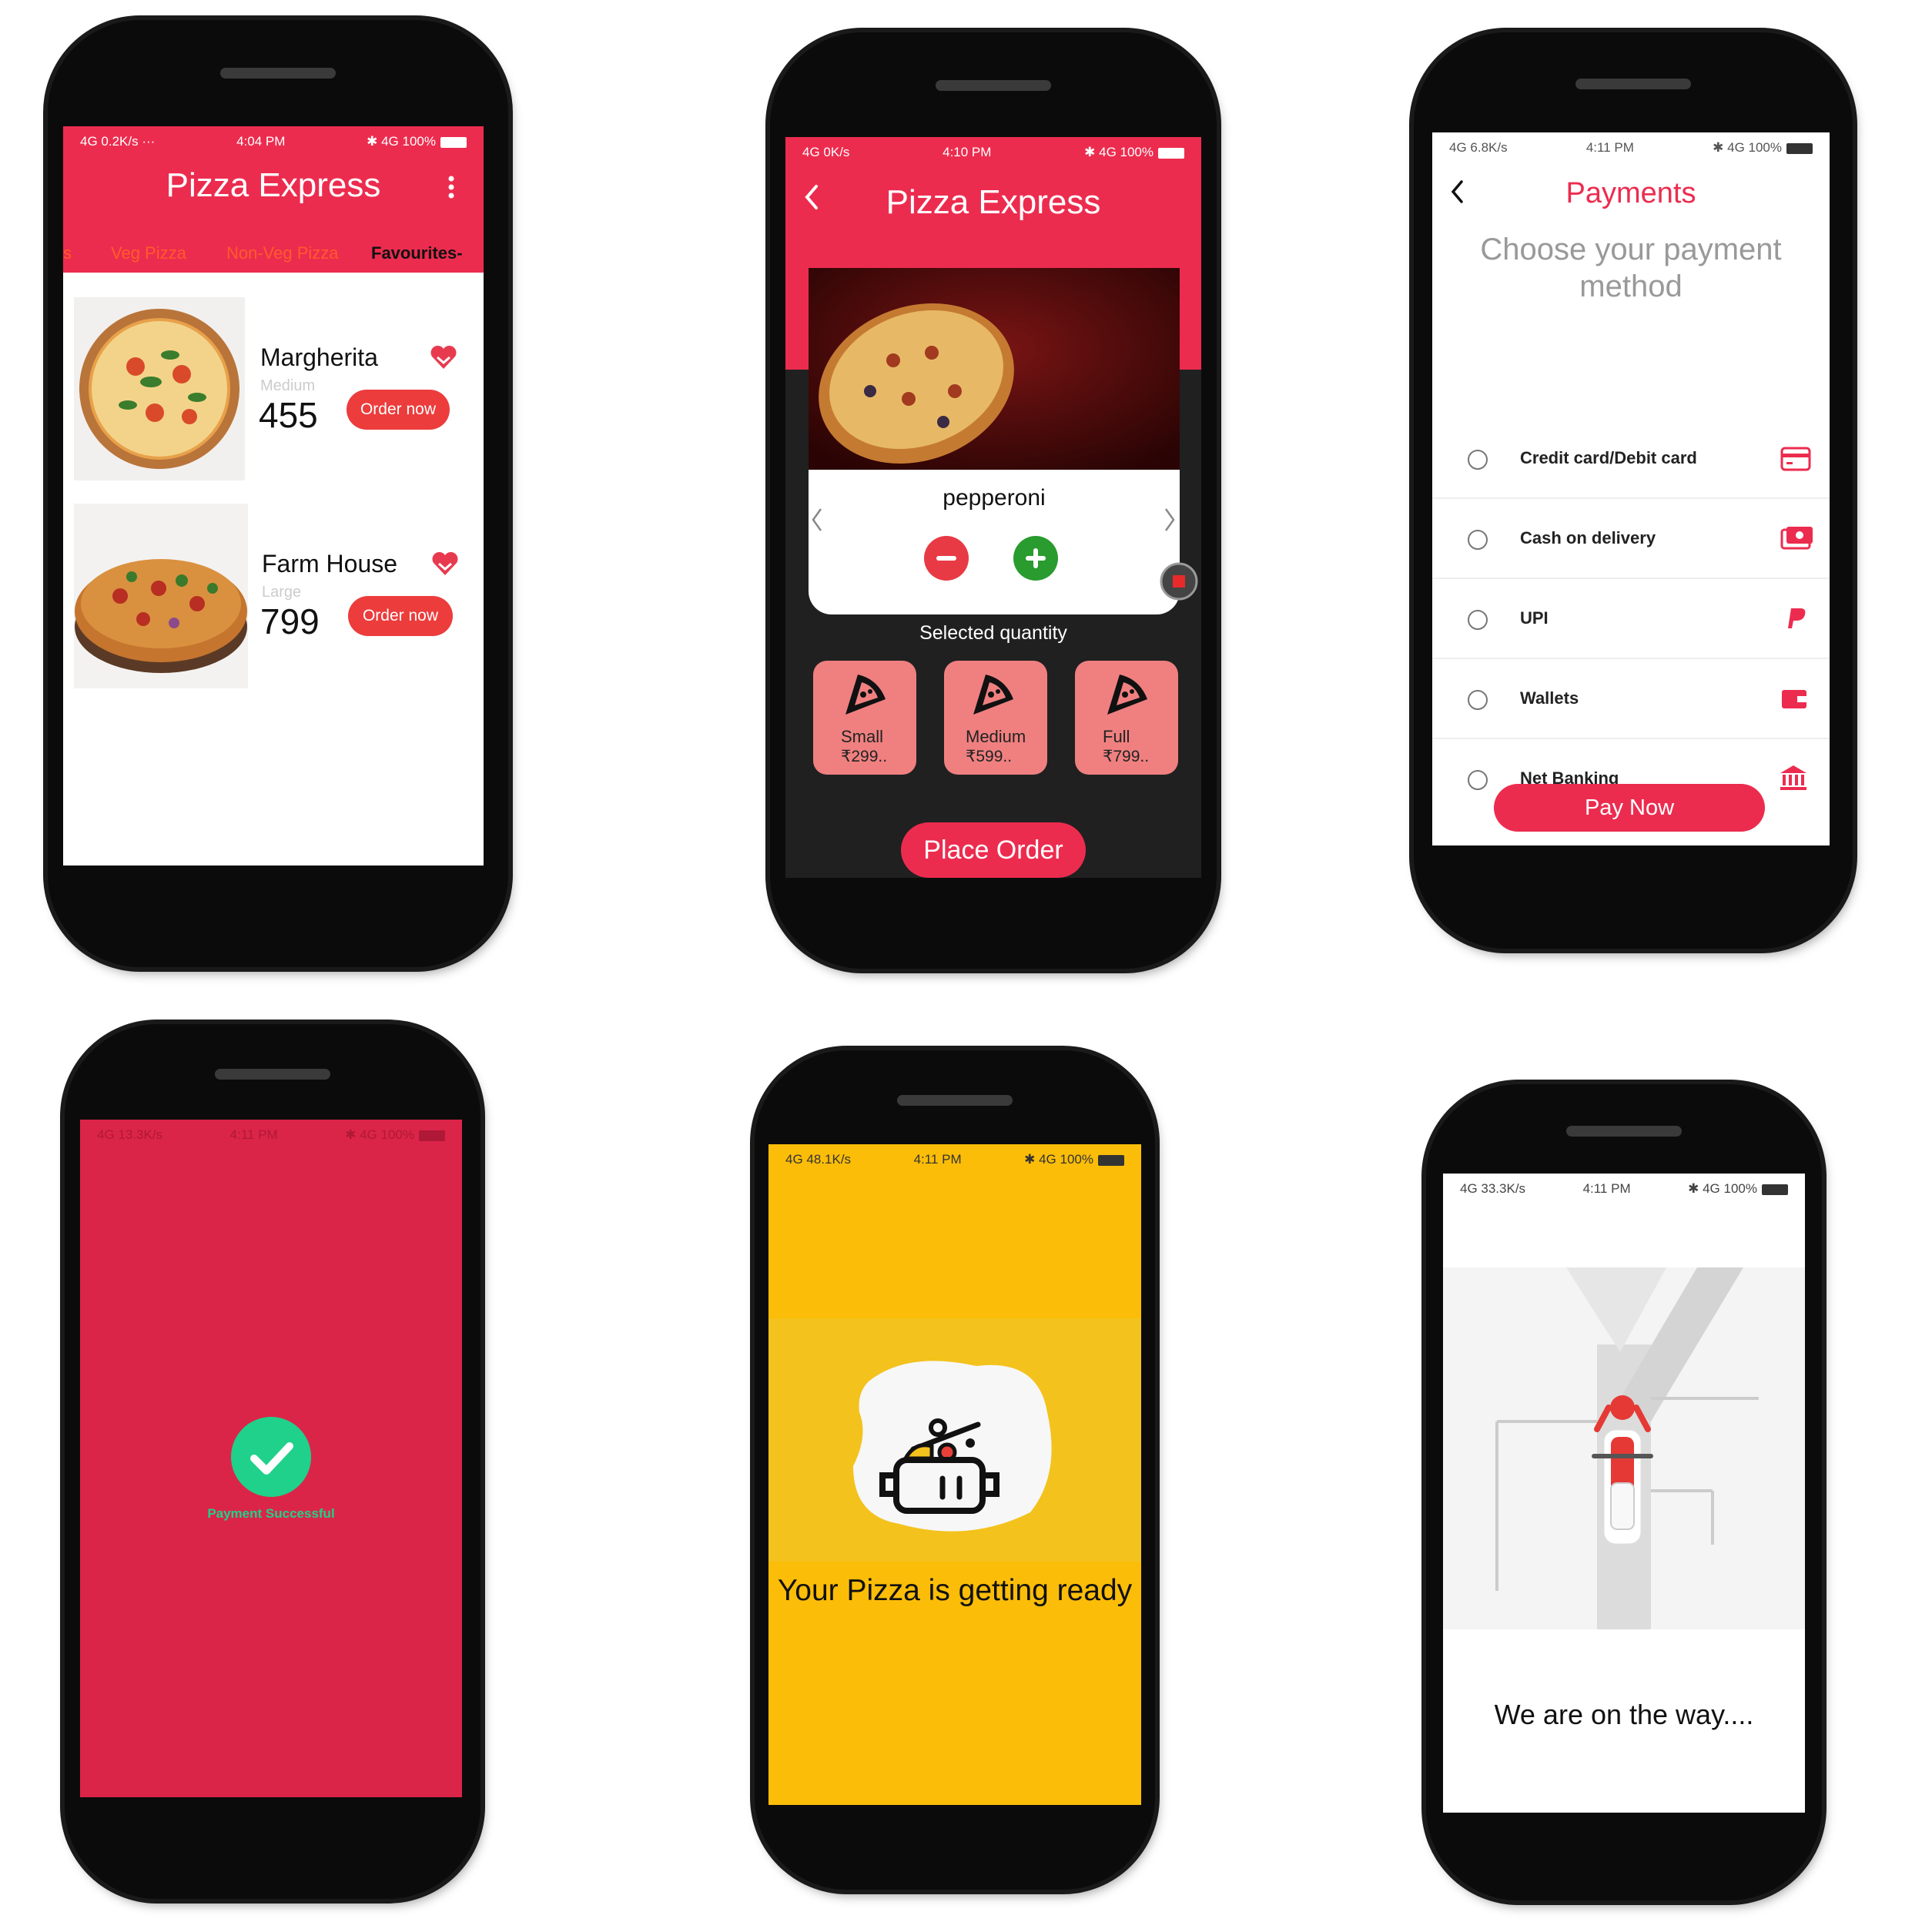 The width and height of the screenshot is (1932, 1932). I want to click on size-price: ₹599.., so click(990, 756).